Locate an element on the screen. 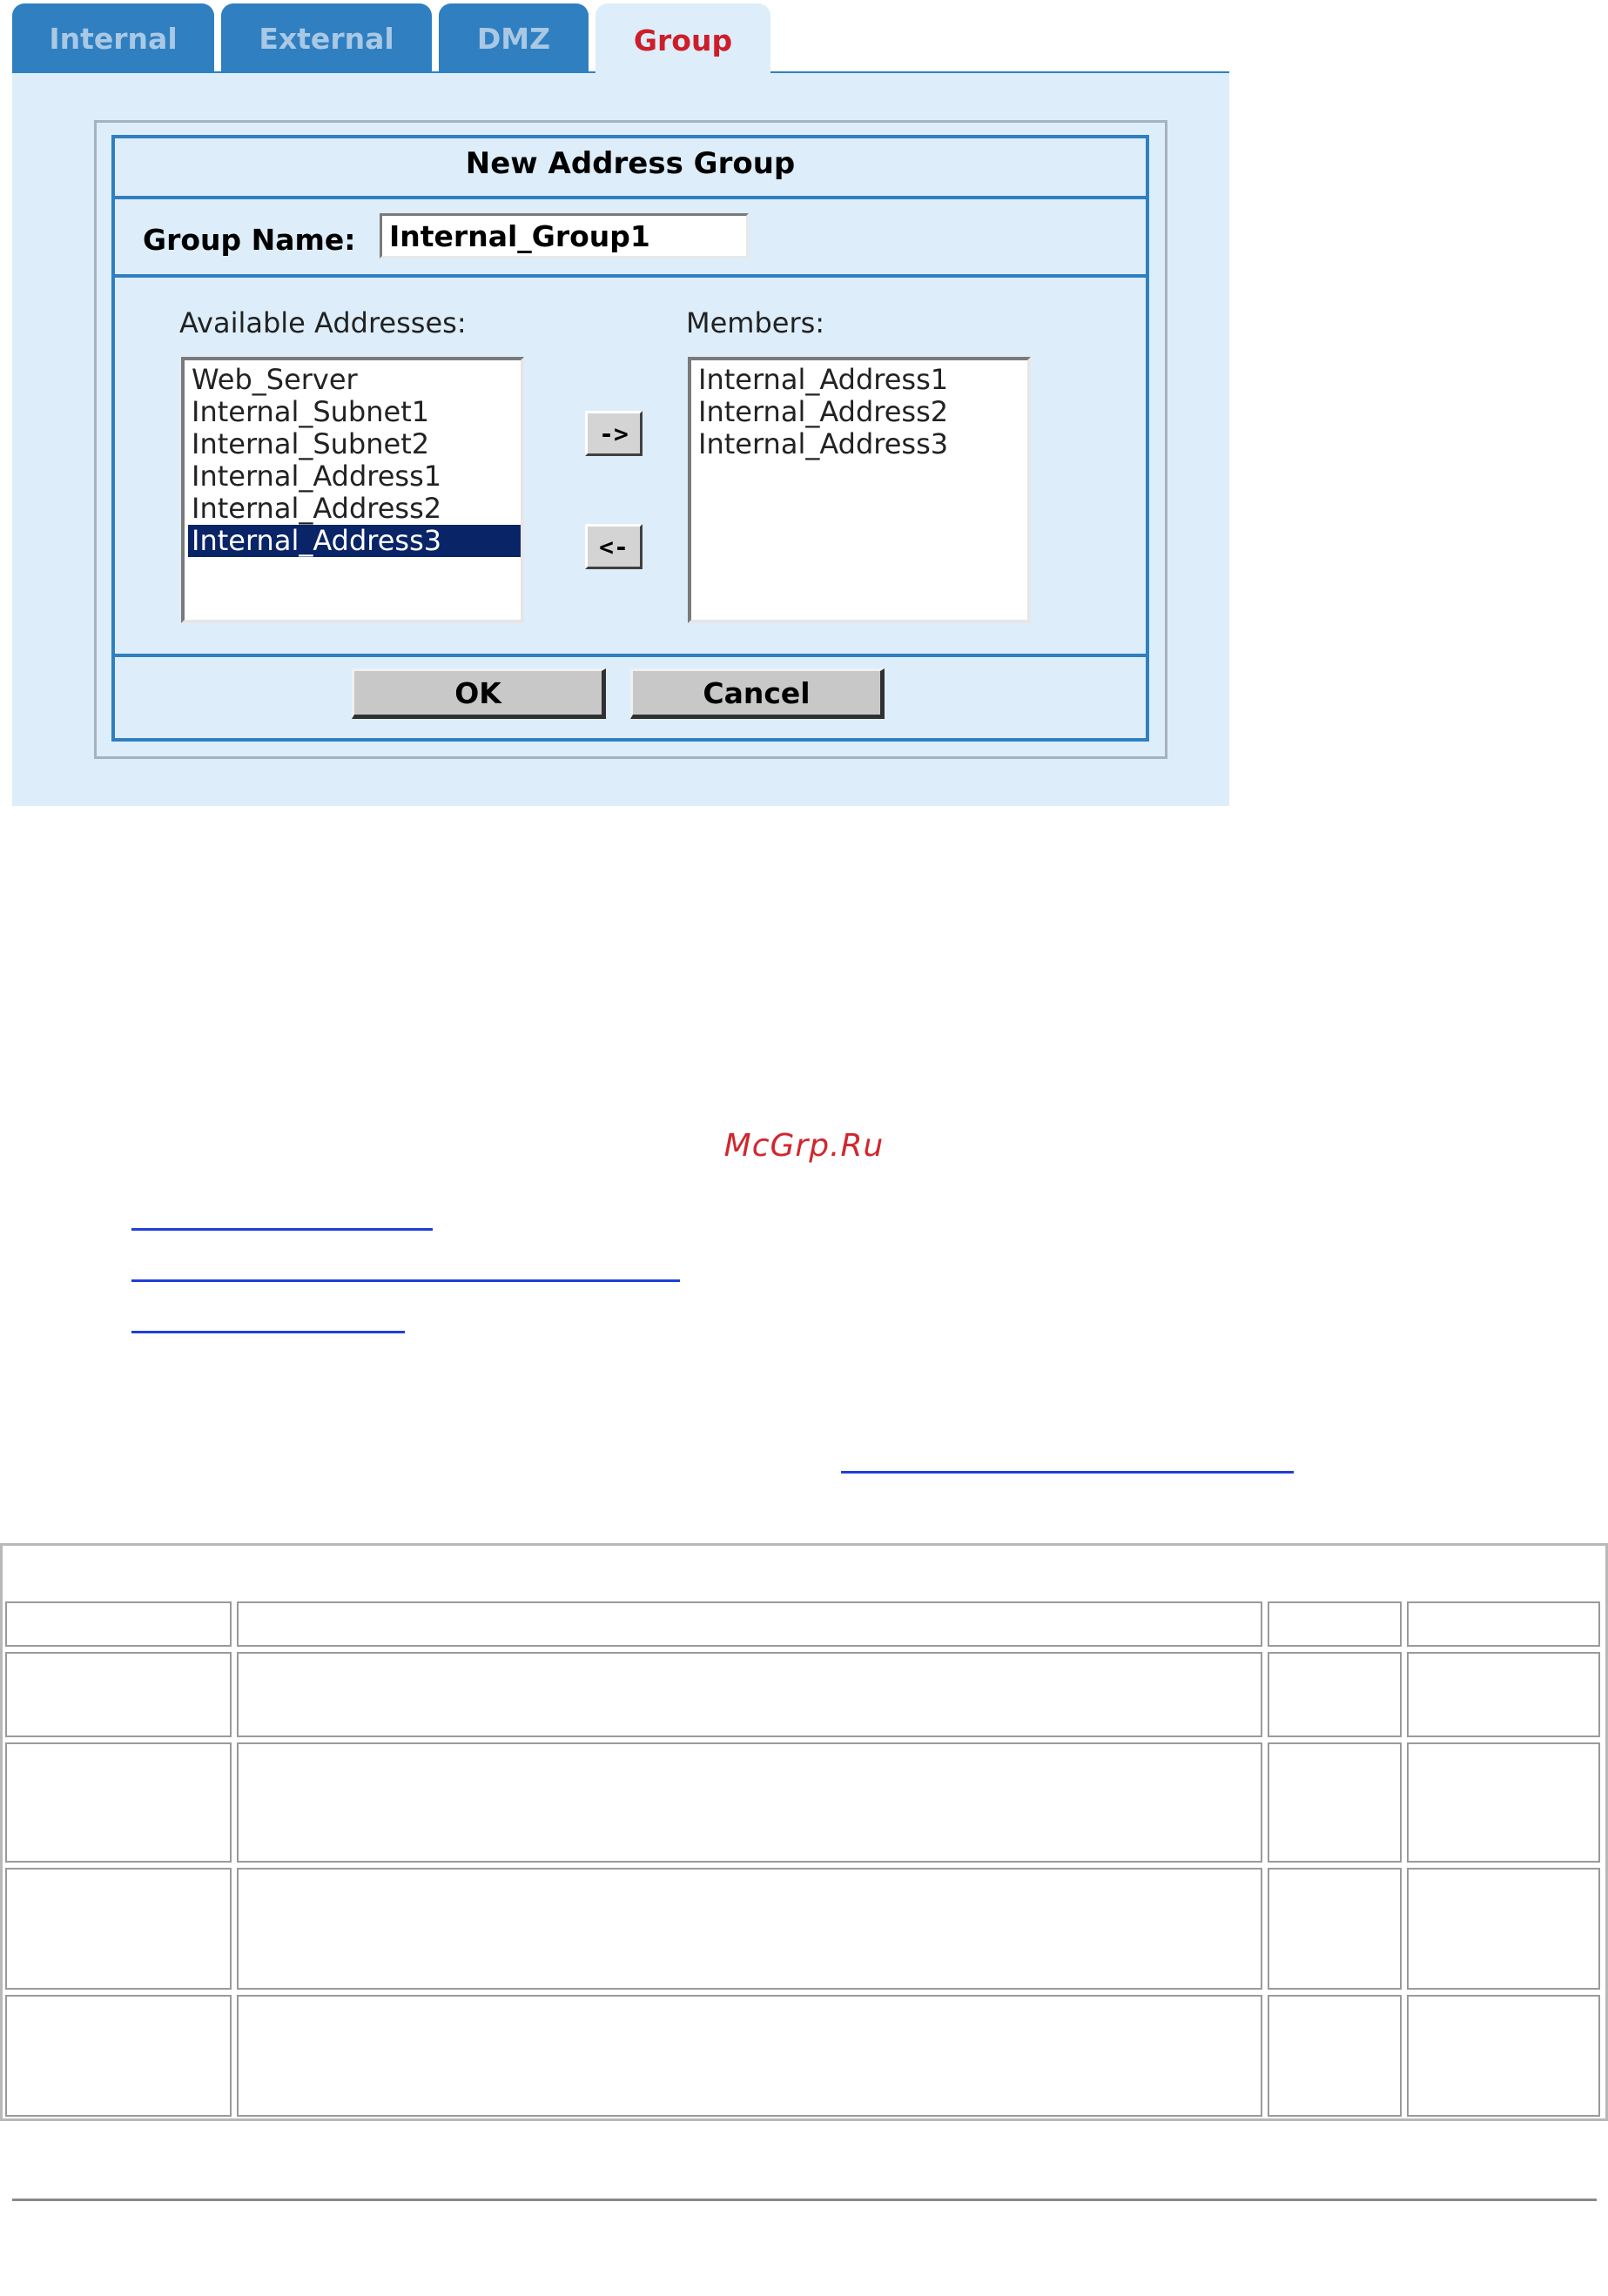  watermark: McGrp.Ru is located at coordinates (804, 1146).